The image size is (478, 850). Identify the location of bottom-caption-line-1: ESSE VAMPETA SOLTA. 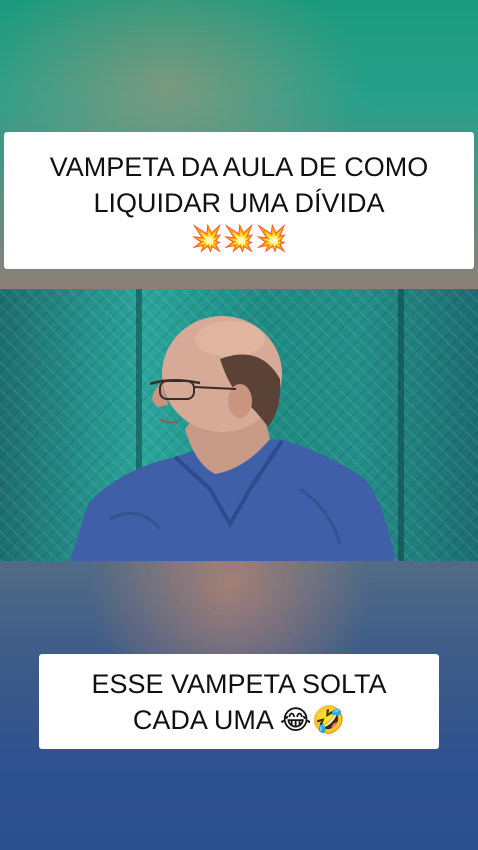
(239, 683).